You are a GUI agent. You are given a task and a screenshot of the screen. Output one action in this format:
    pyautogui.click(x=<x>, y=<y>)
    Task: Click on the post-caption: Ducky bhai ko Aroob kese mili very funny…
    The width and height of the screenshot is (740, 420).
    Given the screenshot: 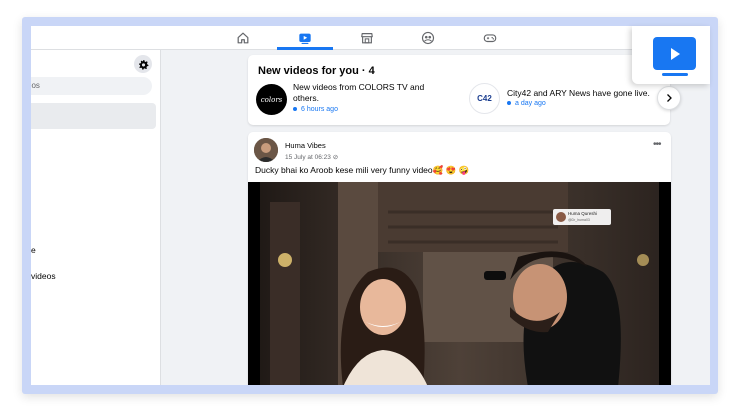 What is the action you would take?
    pyautogui.click(x=362, y=170)
    